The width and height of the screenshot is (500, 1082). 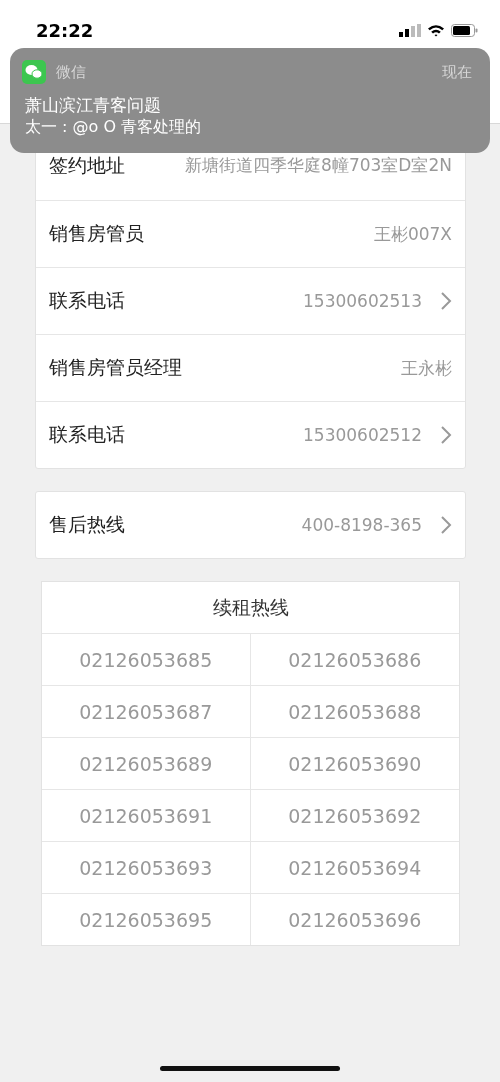 I want to click on wifi-icon, so click(x=436, y=30).